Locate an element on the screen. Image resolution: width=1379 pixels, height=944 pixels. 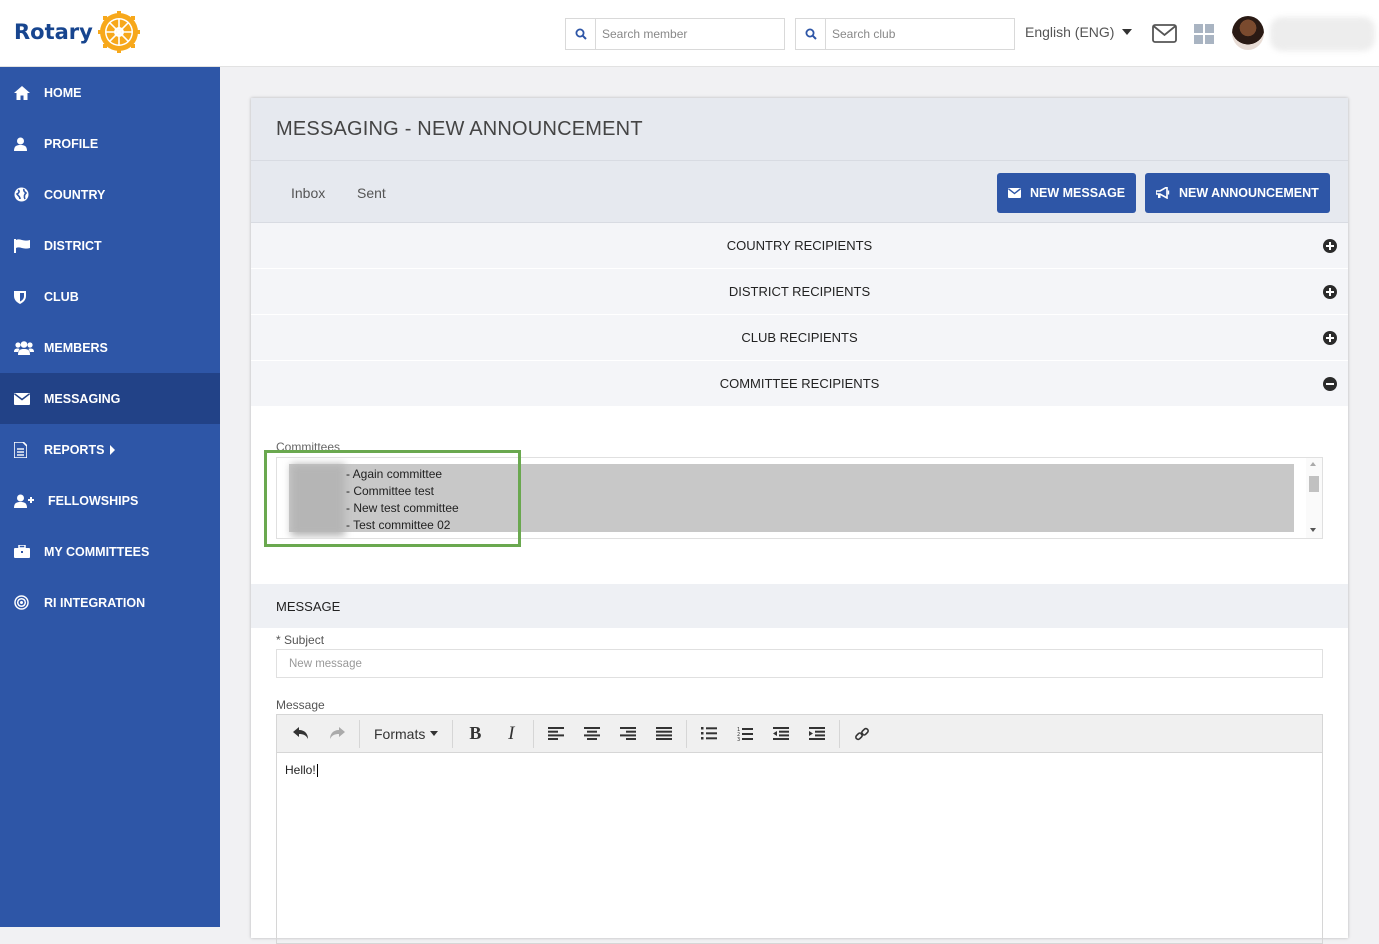
accordion-committee-recipients: COMMITTEE RECIPIENTS is located at coordinates (799, 384).